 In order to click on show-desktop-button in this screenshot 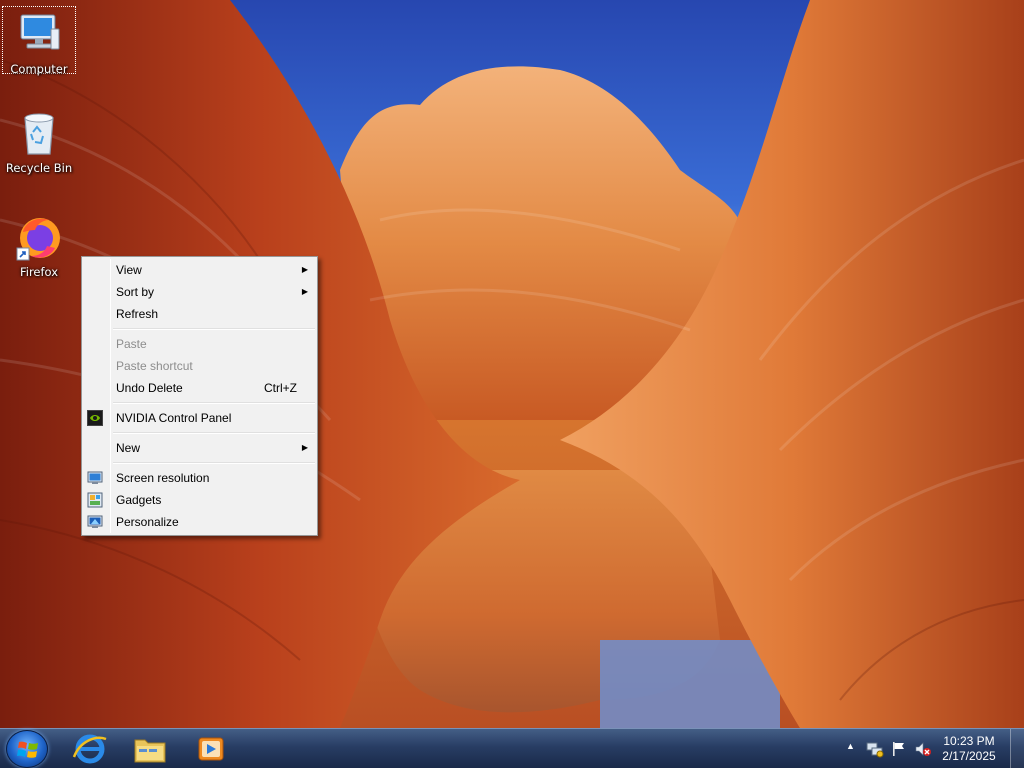, I will do `click(1017, 748)`.